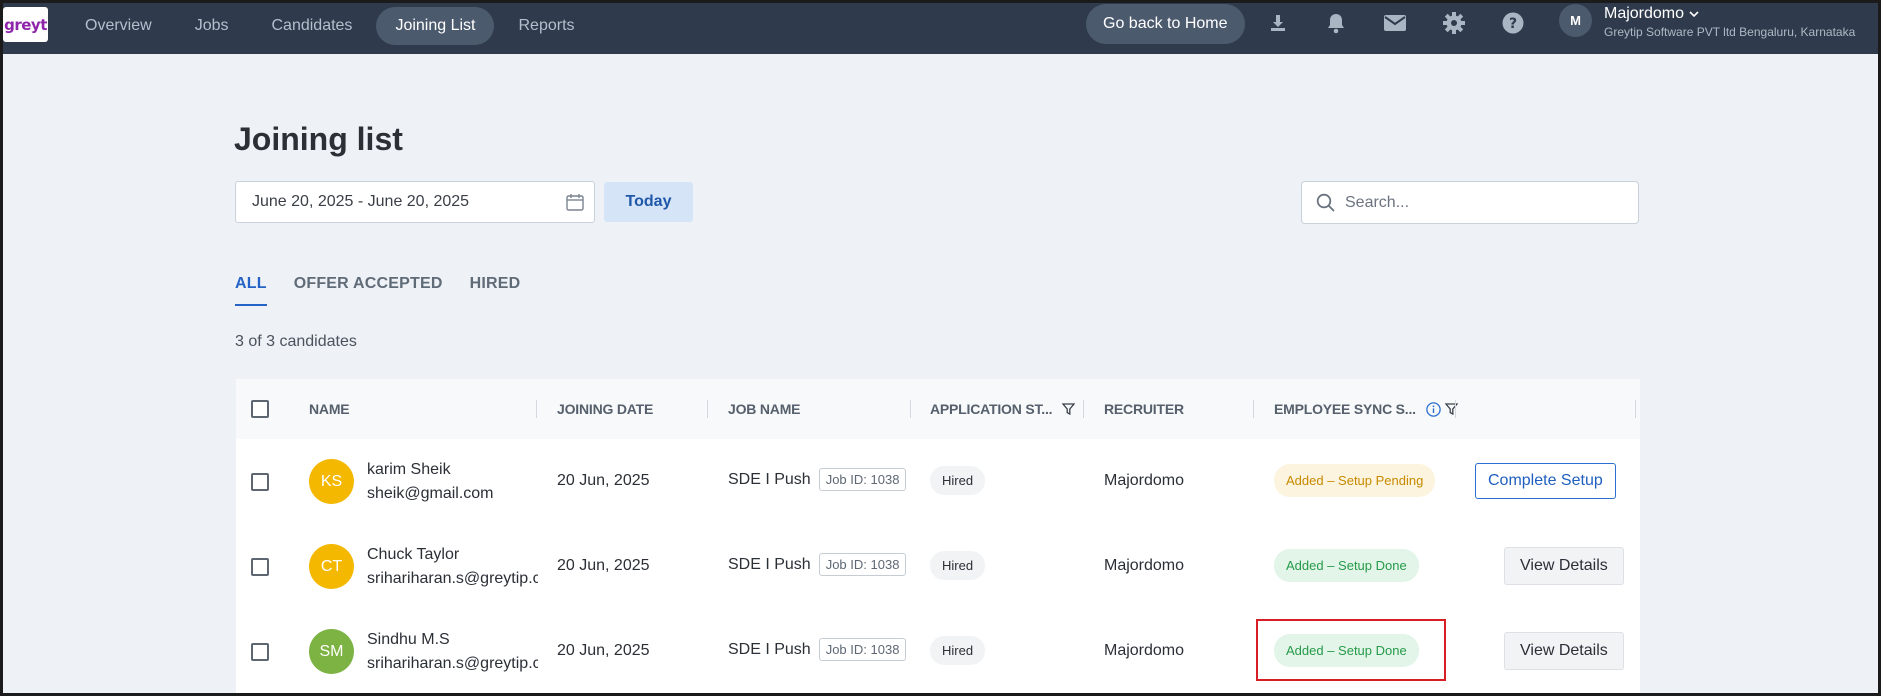 The height and width of the screenshot is (696, 1881). What do you see at coordinates (435, 26) in the screenshot?
I see `nav-joining-list: Joining List` at bounding box center [435, 26].